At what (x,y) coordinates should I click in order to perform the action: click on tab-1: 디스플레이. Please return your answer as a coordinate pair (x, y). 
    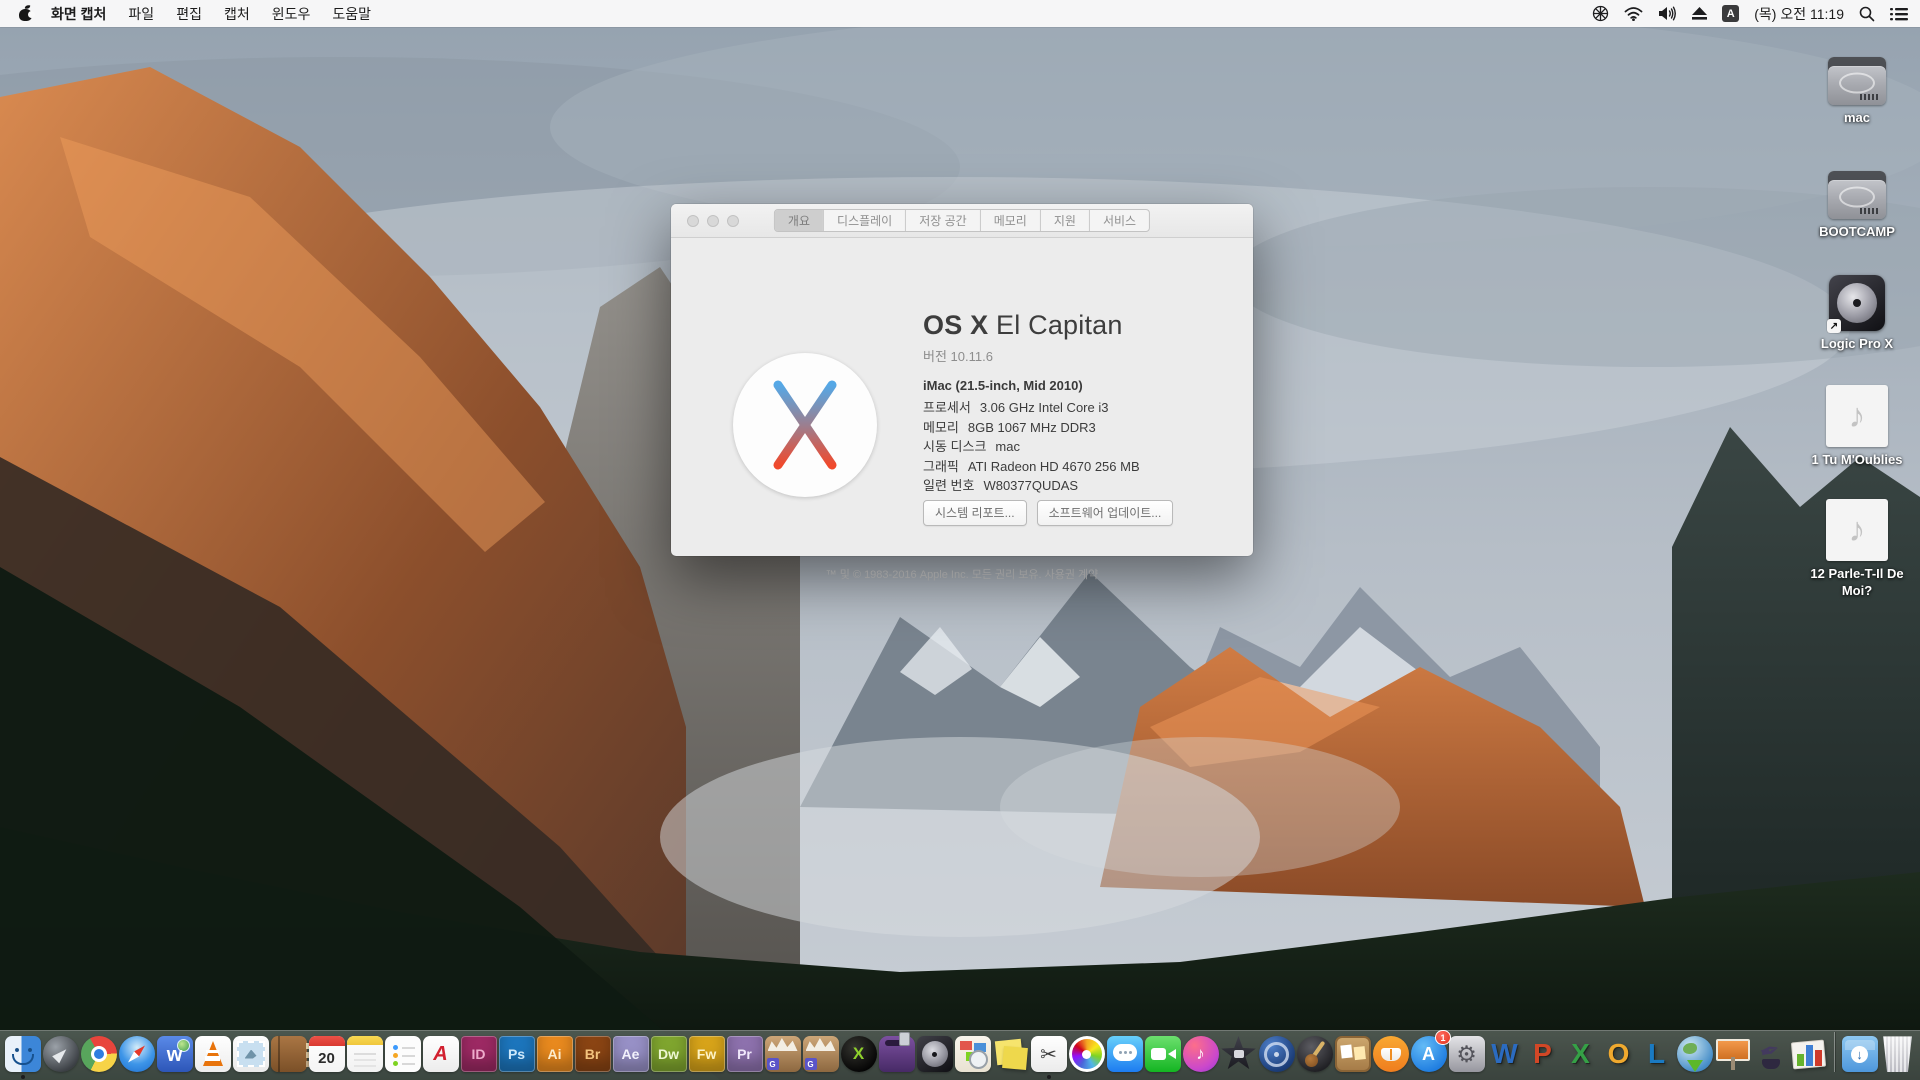
    Looking at the image, I should click on (864, 220).